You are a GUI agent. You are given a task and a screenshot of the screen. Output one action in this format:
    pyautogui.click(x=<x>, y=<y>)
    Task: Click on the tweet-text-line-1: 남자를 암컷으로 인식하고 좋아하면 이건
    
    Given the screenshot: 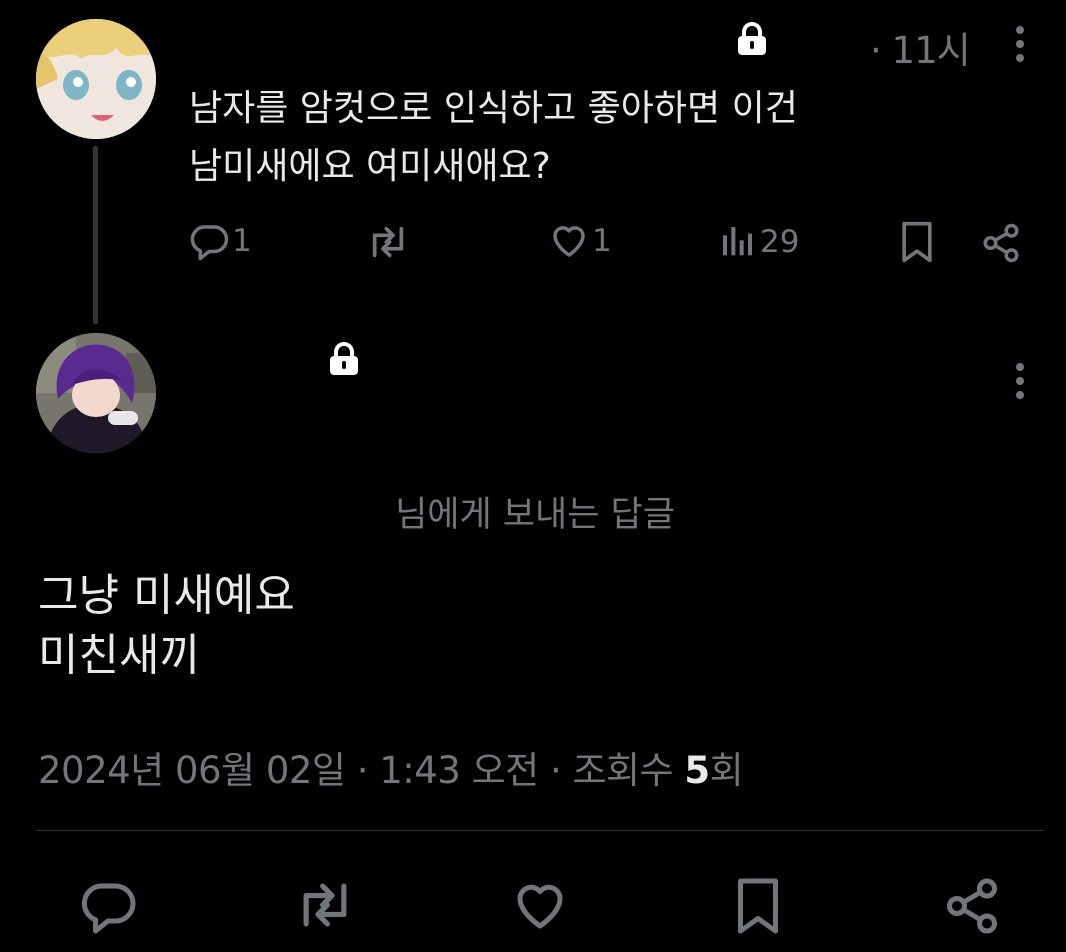 What is the action you would take?
    pyautogui.click(x=493, y=108)
    